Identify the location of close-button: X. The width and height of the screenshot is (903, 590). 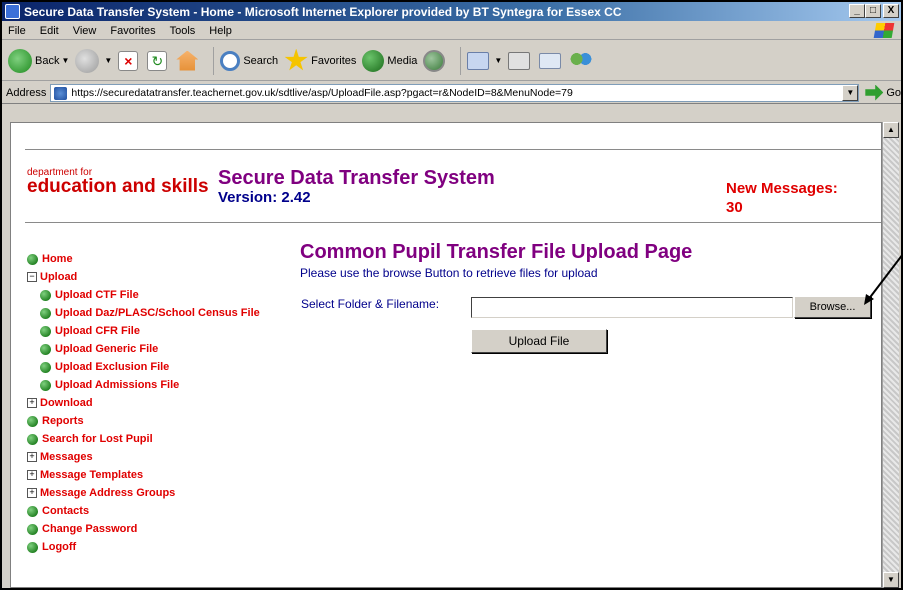
(891, 11).